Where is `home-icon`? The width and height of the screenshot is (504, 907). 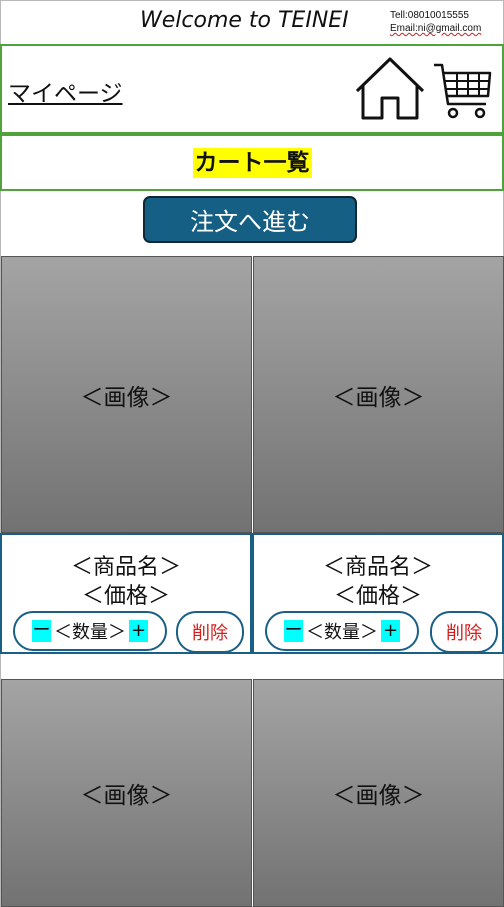
home-icon is located at coordinates (390, 89).